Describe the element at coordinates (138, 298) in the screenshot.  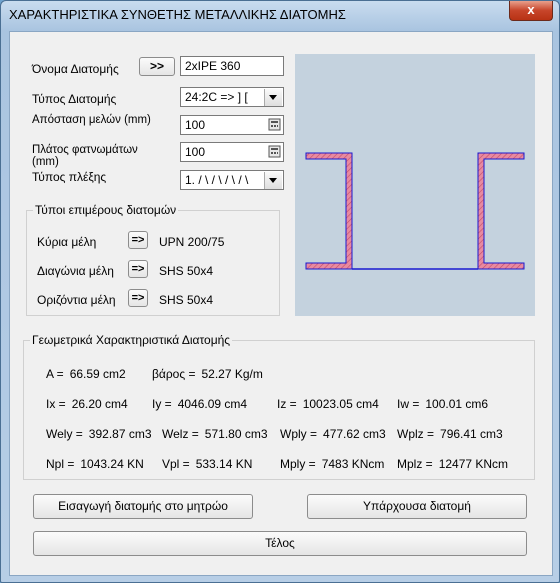
I see `horizontal-members-select-button: =>` at that location.